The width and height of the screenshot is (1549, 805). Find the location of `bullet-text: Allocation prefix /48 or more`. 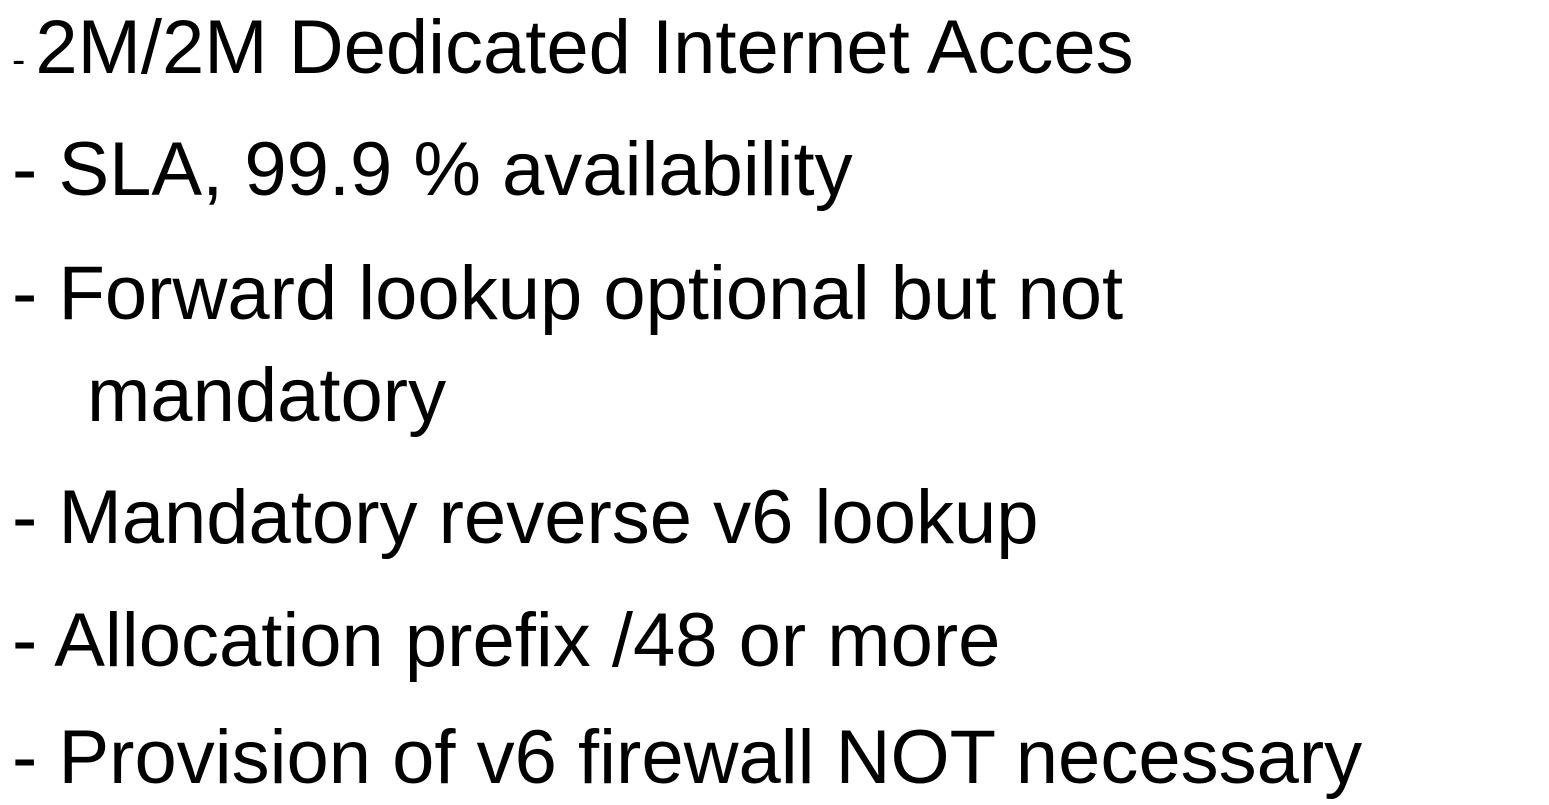

bullet-text: Allocation prefix /48 or more is located at coordinates (527, 640).